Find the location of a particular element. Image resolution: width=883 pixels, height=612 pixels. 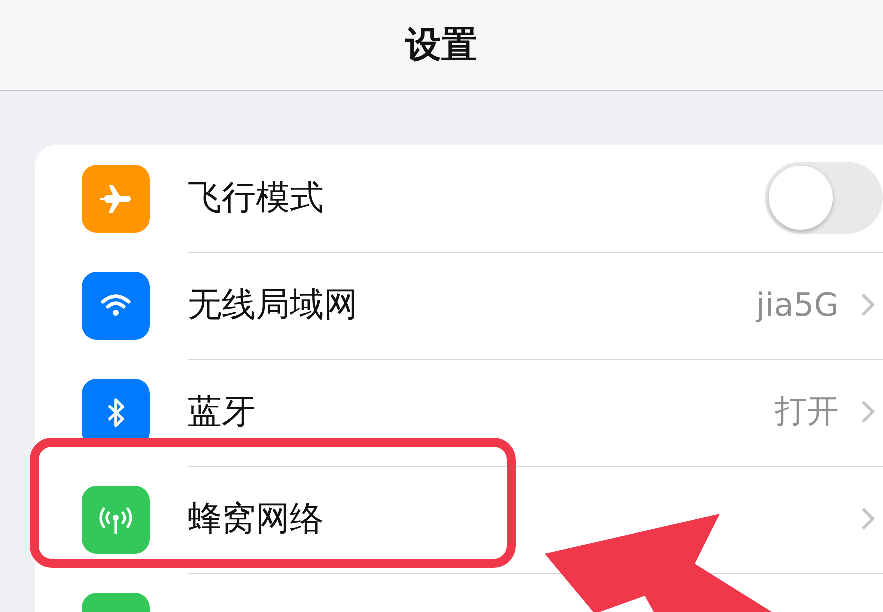

row-label: 飞行模式 is located at coordinates (256, 198).